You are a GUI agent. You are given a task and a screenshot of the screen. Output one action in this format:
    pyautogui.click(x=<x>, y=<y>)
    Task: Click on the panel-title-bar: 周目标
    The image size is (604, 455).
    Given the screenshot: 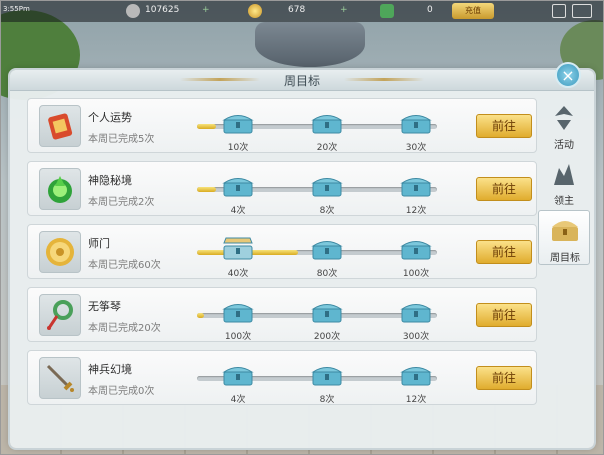 What is the action you would take?
    pyautogui.click(x=302, y=80)
    